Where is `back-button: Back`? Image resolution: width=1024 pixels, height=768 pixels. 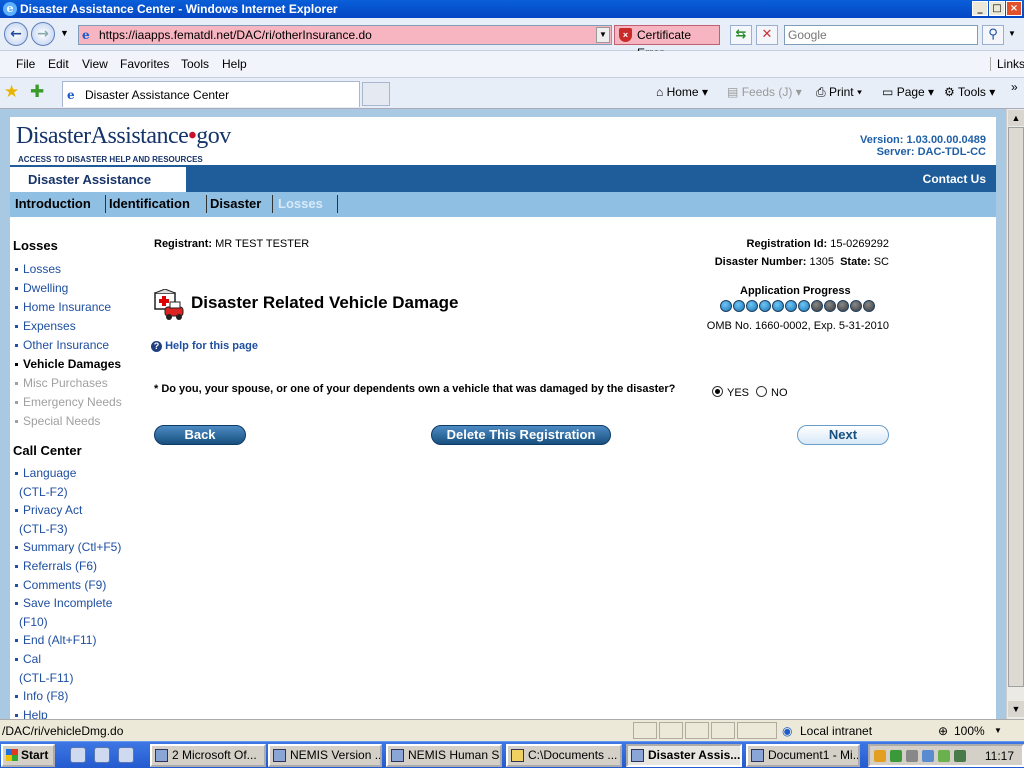
back-button: Back is located at coordinates (200, 435).